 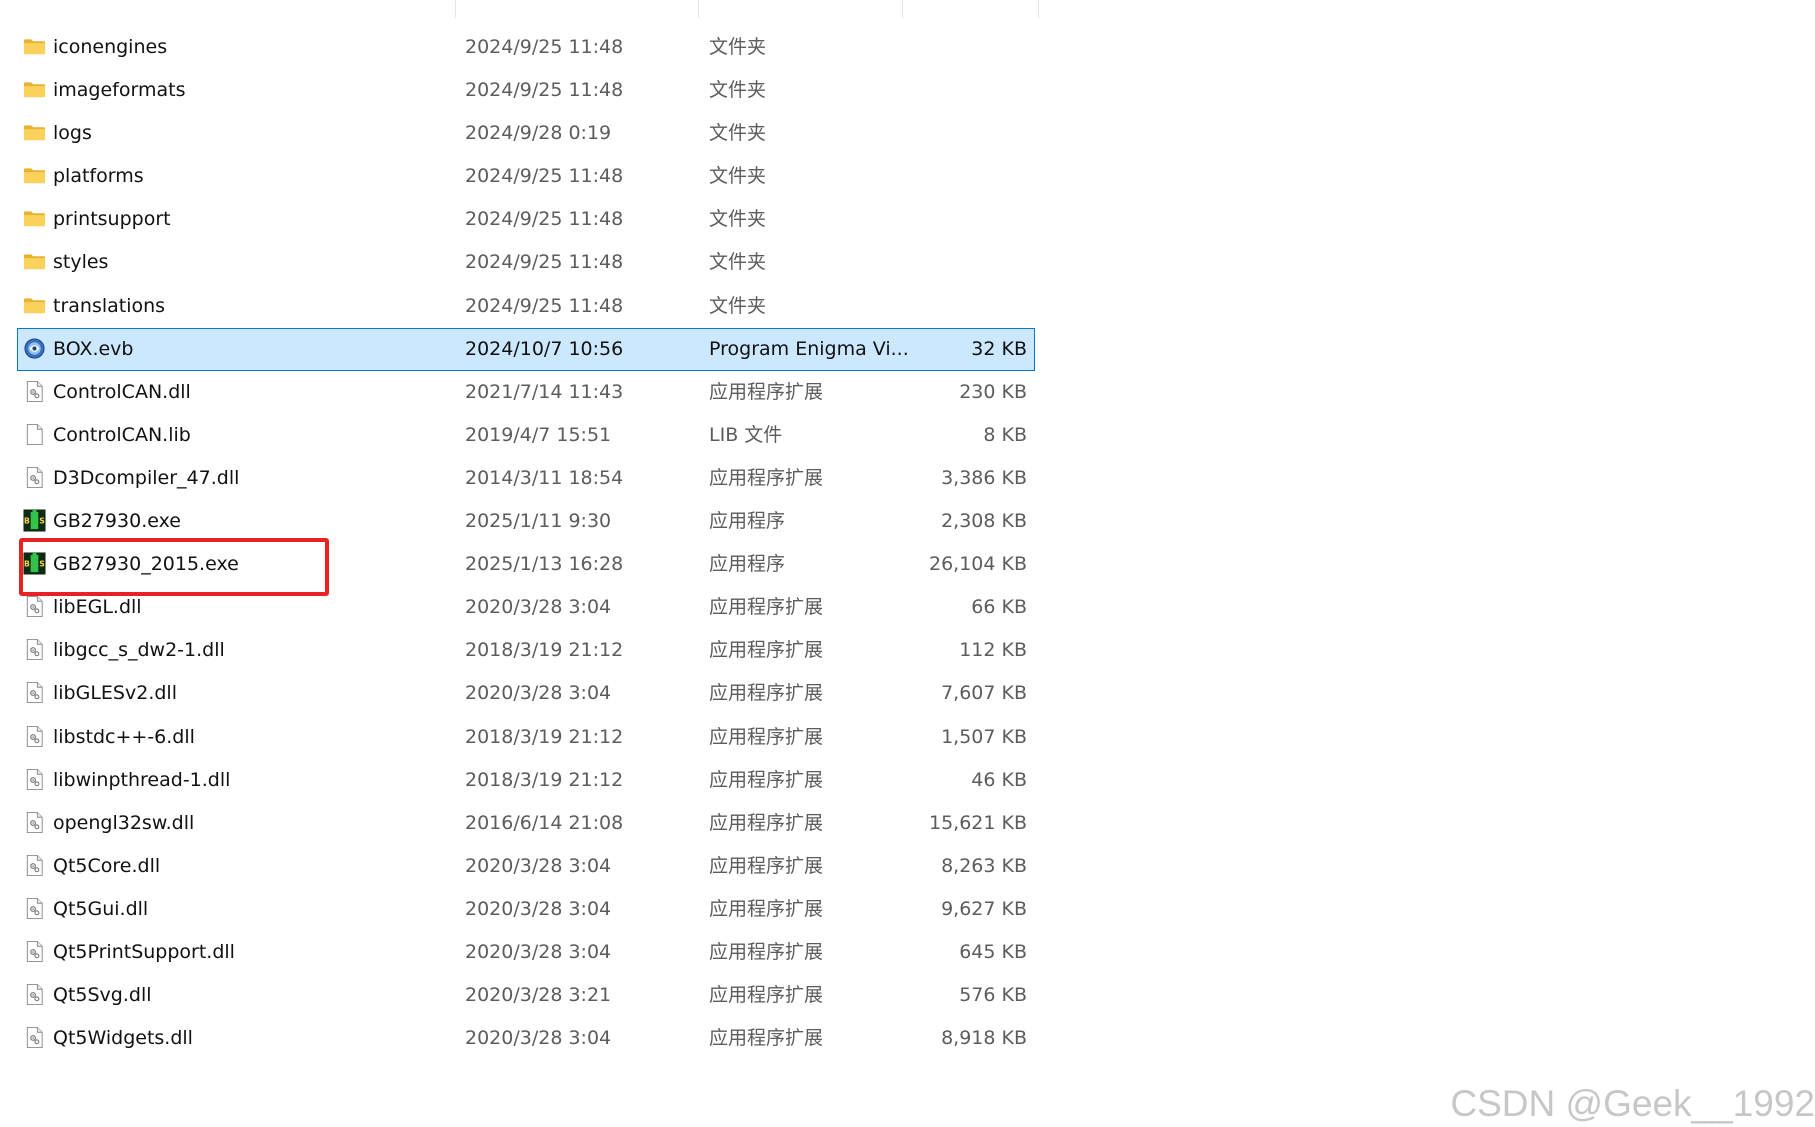 I want to click on column-header-size: 大小, so click(x=930, y=9).